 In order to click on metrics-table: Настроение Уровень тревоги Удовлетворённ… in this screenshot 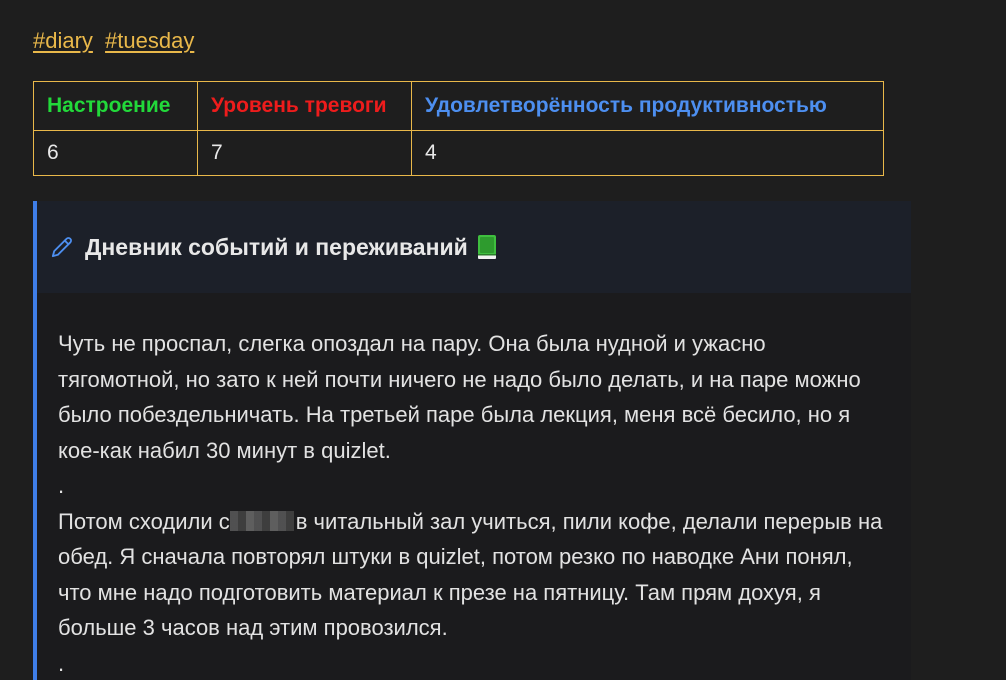, I will do `click(458, 128)`.